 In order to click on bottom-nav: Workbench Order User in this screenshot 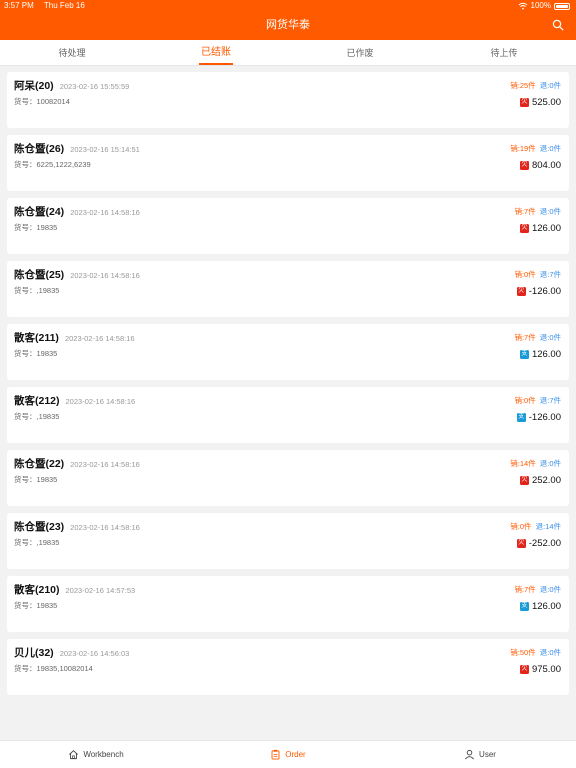, I will do `click(288, 754)`.